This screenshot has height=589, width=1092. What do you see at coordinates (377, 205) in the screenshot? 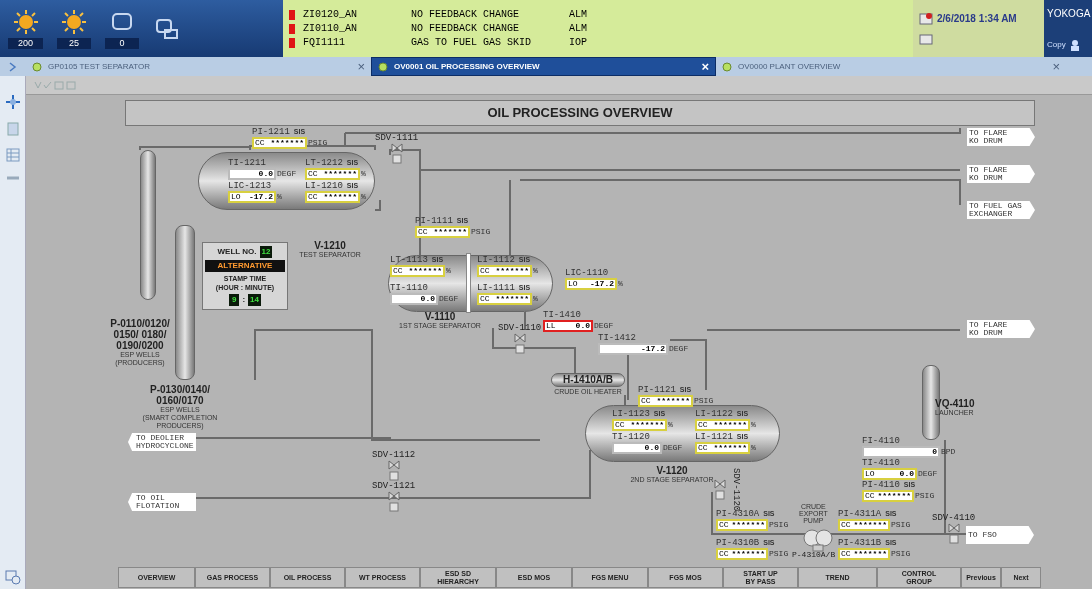
I see `pipe` at bounding box center [377, 205].